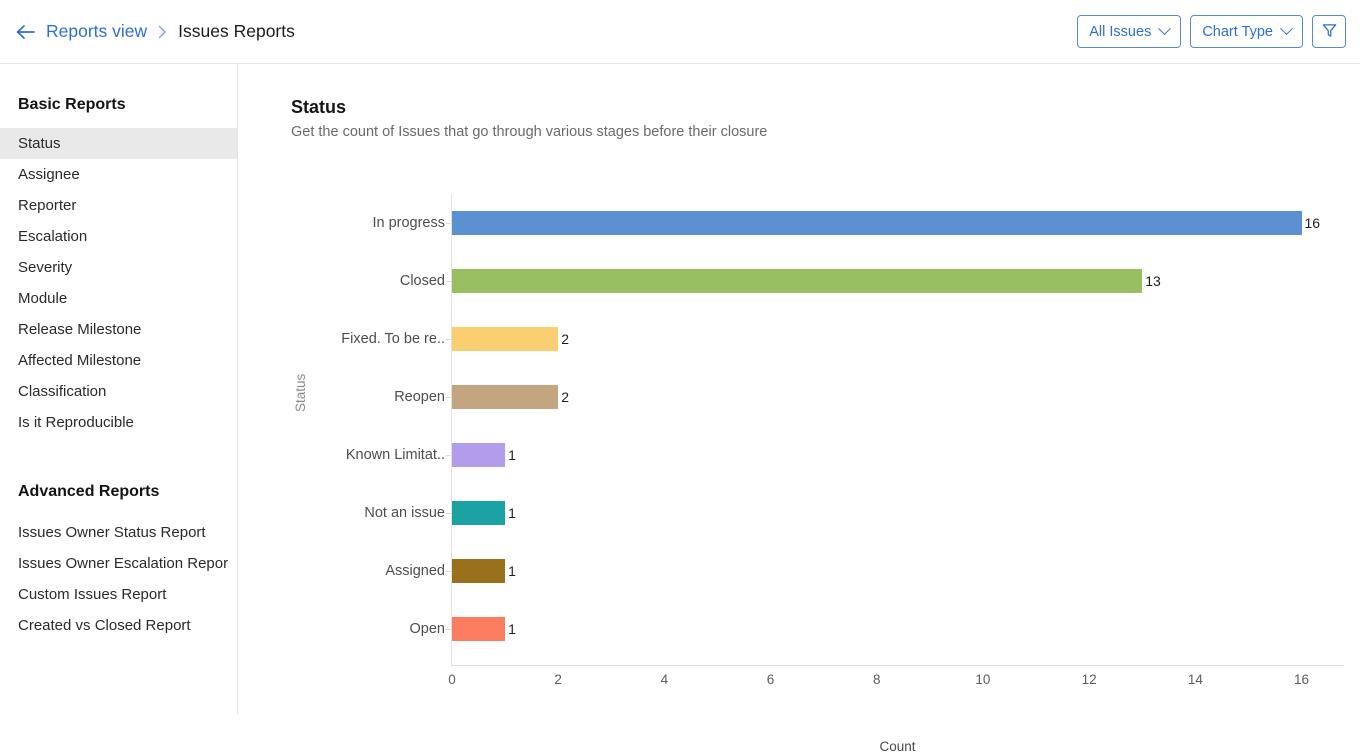  Describe the element at coordinates (664, 679) in the screenshot. I see `x-axis-tick-label: 4` at that location.